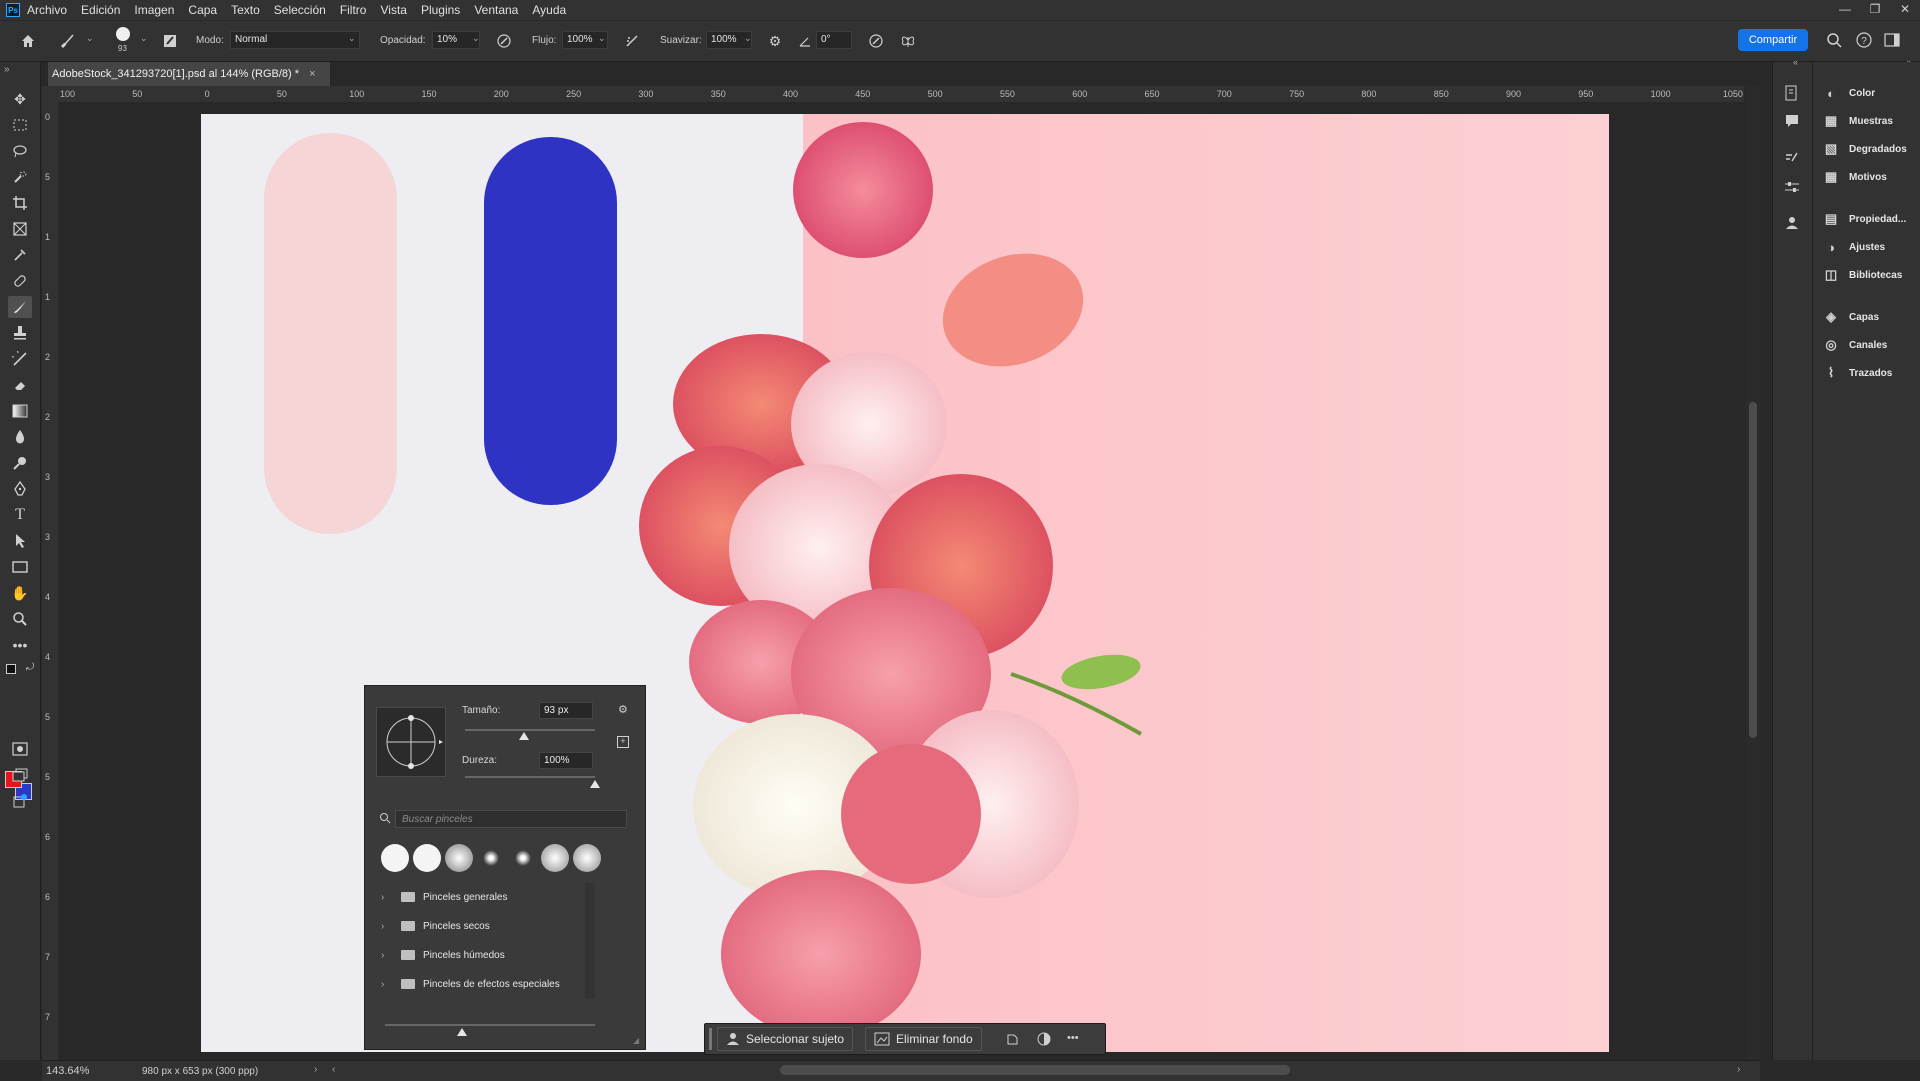 This screenshot has width=1920, height=1081. What do you see at coordinates (20, 255) in the screenshot?
I see `eyedropper-tool-icon` at bounding box center [20, 255].